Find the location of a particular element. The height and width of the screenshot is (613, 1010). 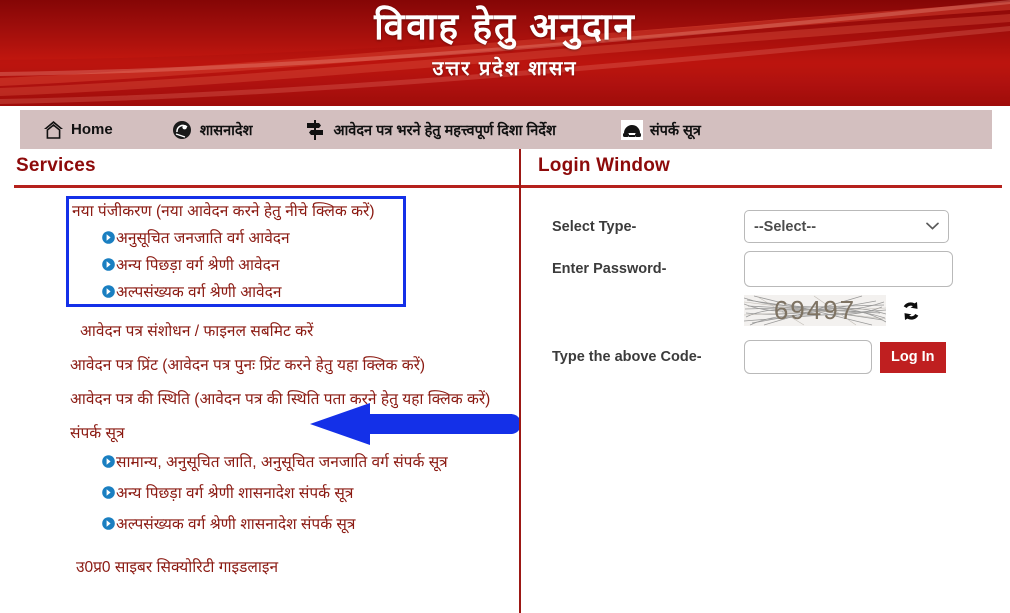

chevron-down-icon is located at coordinates (932, 227).